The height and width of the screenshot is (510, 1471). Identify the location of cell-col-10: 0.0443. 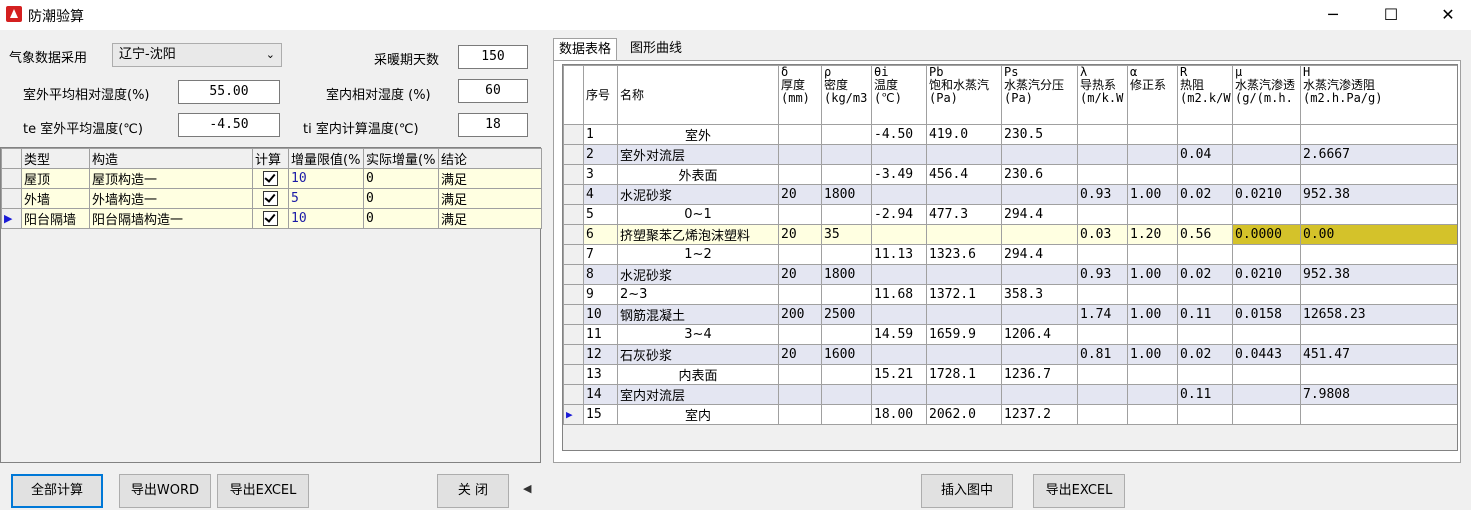
(1266, 354).